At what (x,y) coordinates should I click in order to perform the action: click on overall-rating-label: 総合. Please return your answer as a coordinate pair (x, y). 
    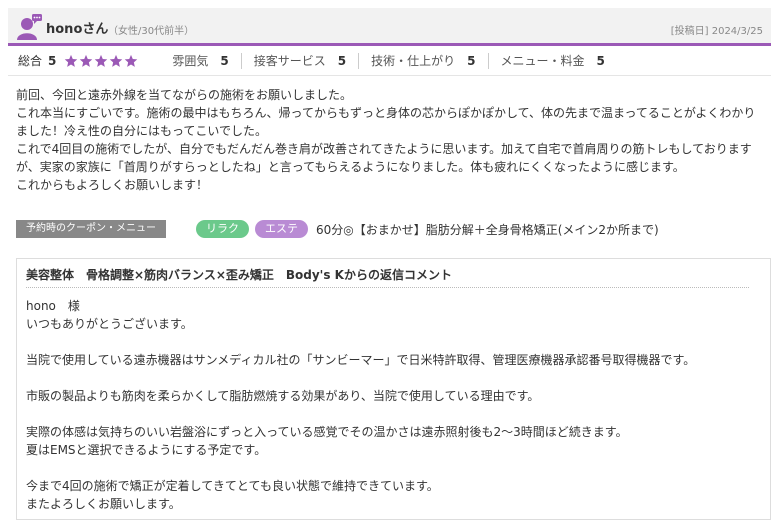
    Looking at the image, I should click on (30, 61).